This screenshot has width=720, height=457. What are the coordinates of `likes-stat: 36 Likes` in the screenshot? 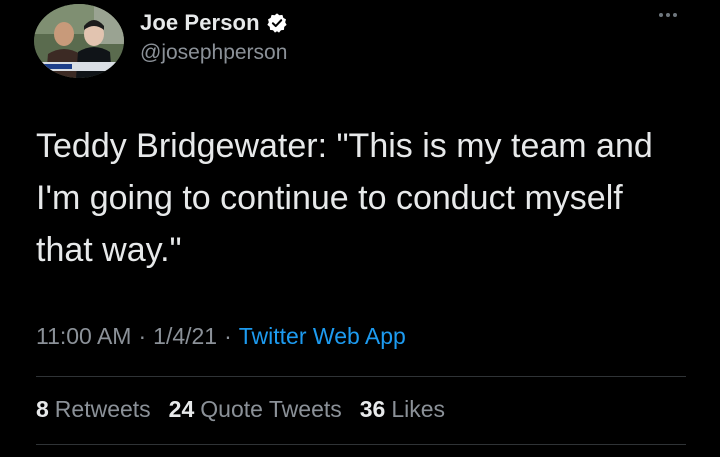 It's located at (402, 409).